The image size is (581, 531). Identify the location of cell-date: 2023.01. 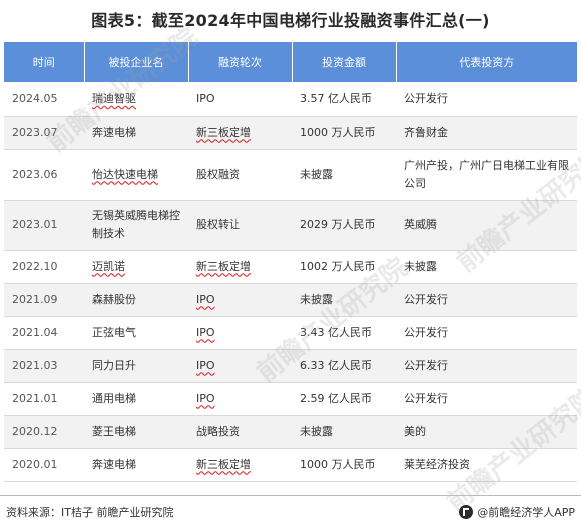
(44, 225).